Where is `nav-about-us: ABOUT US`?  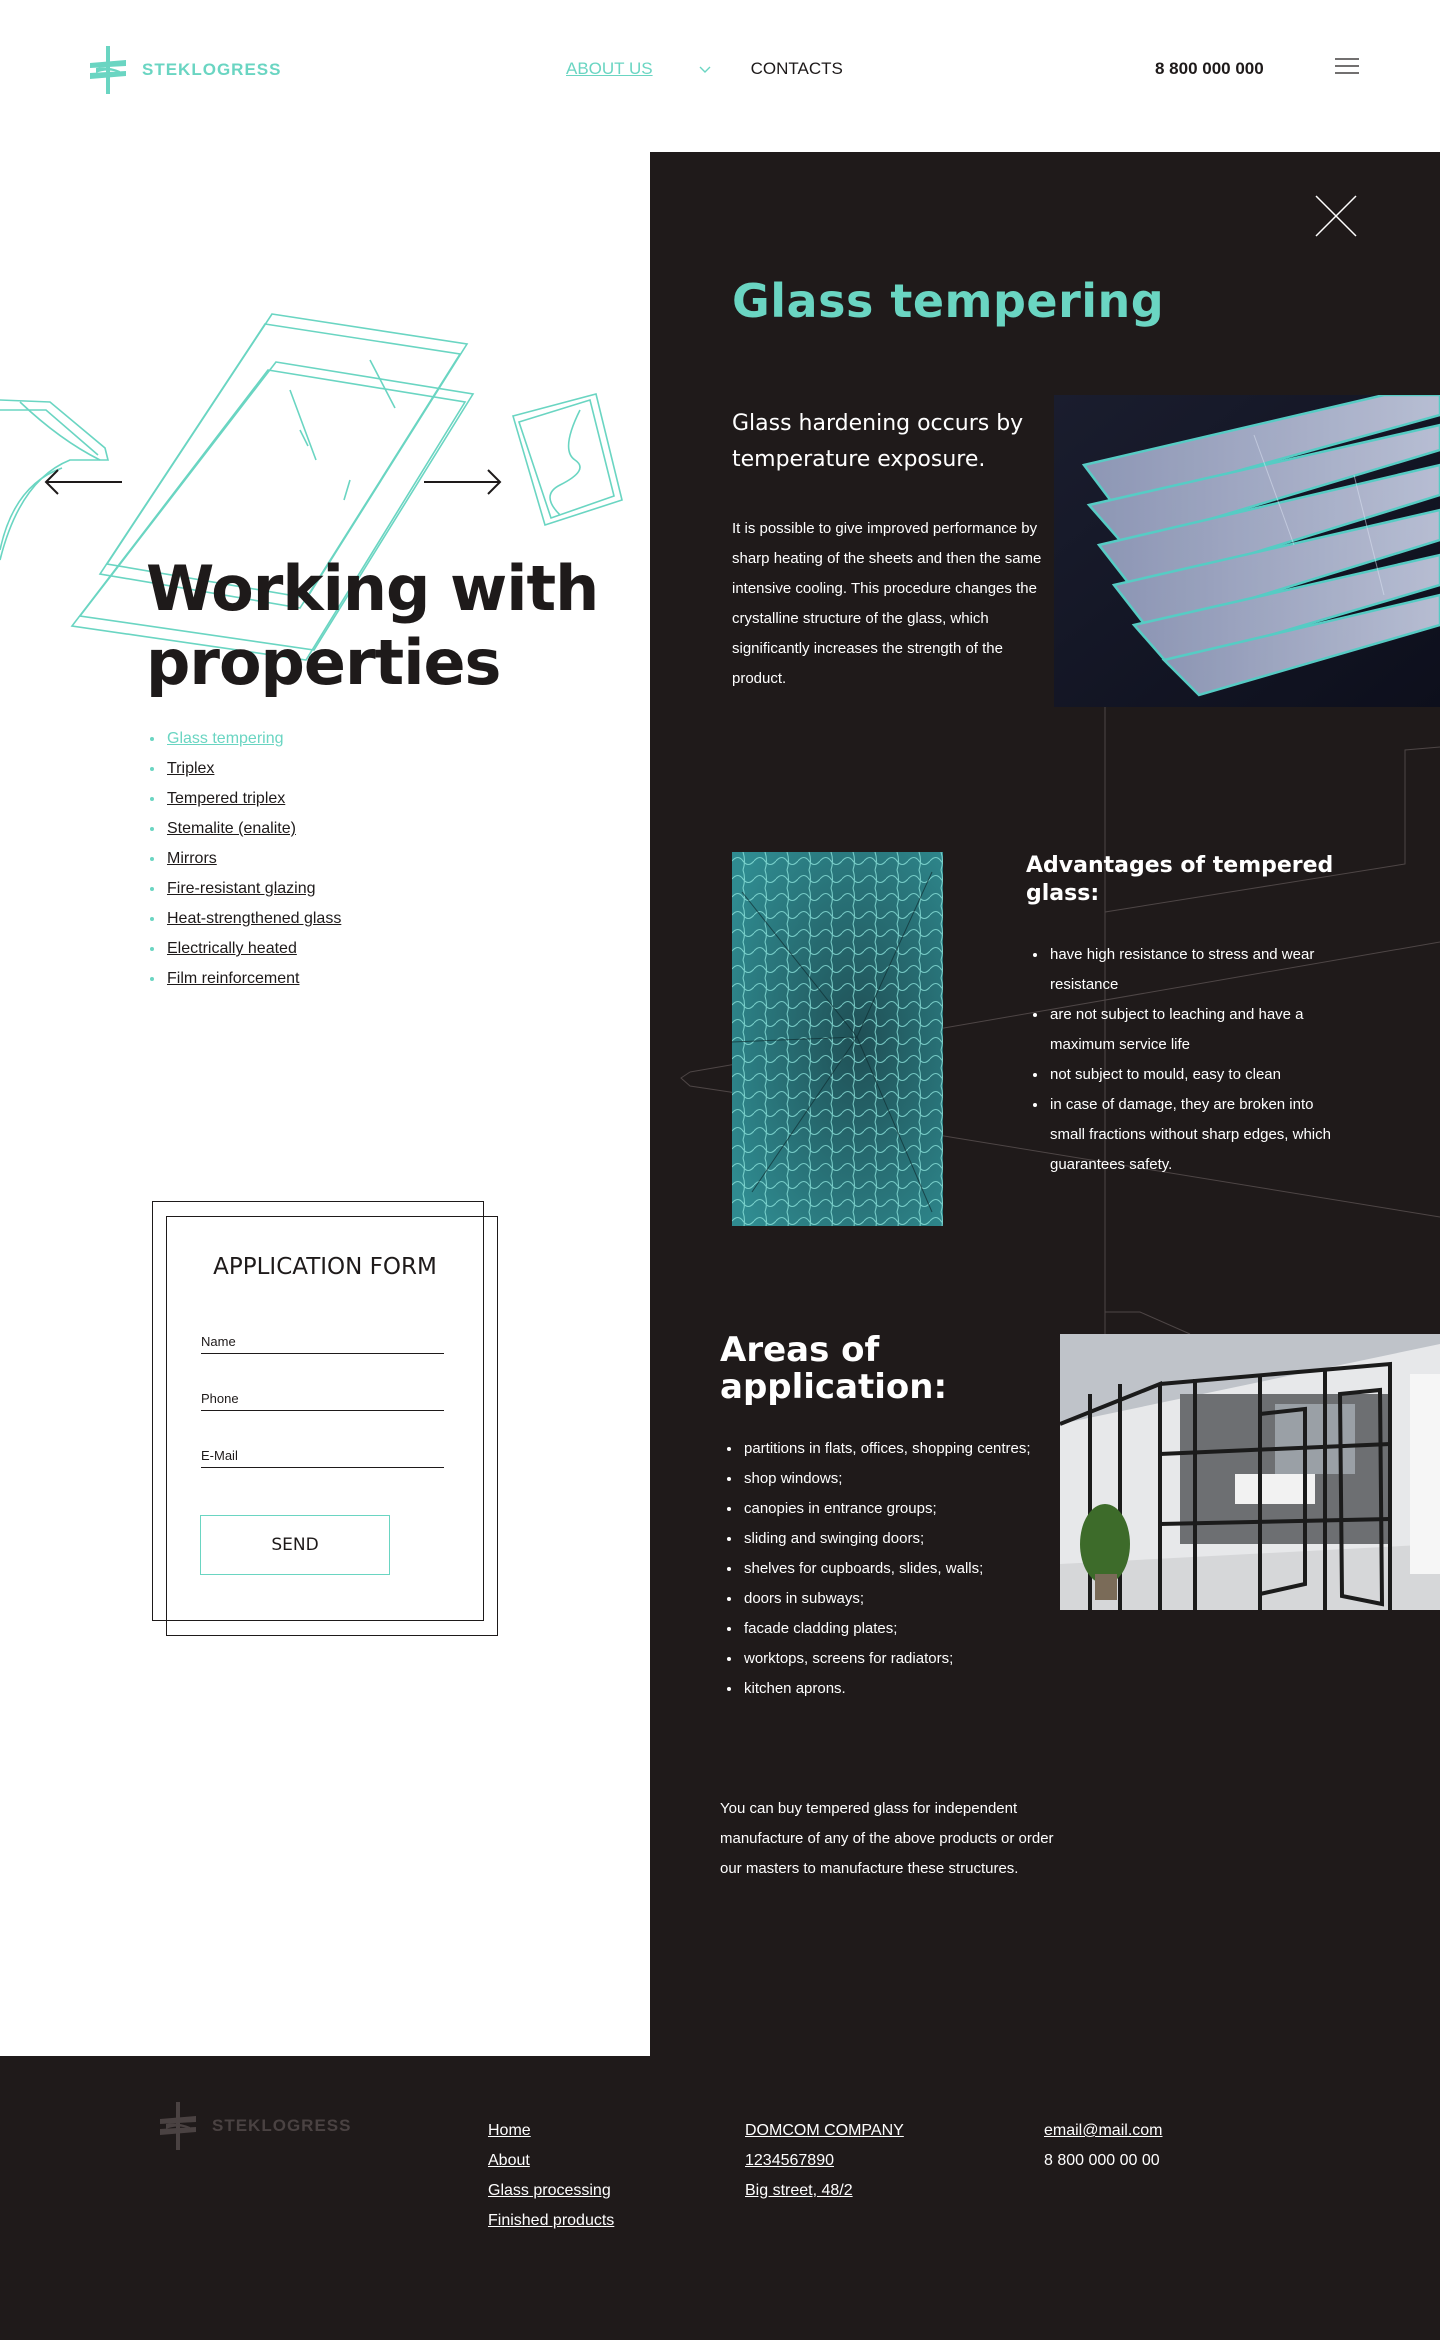
nav-about-us: ABOUT US is located at coordinates (609, 69).